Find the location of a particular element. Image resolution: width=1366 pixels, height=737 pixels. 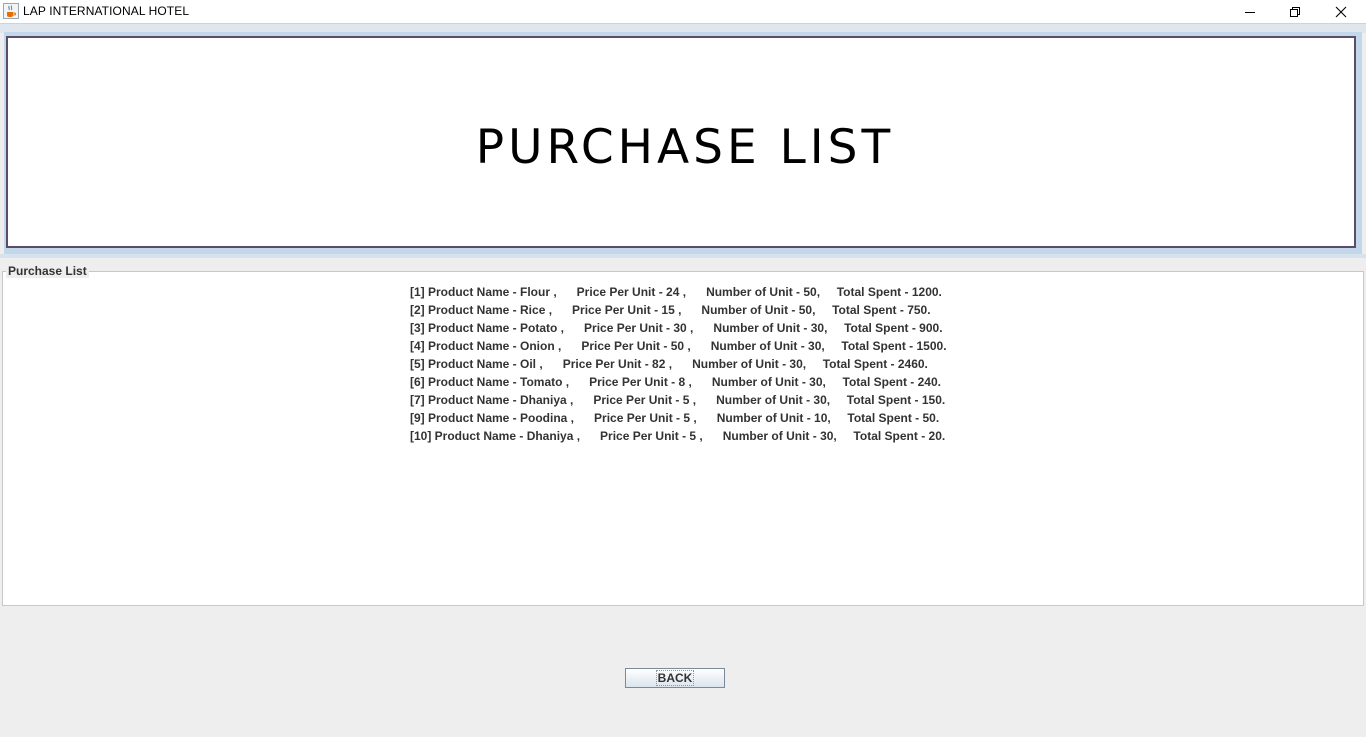

minimize-icon is located at coordinates (1250, 12).